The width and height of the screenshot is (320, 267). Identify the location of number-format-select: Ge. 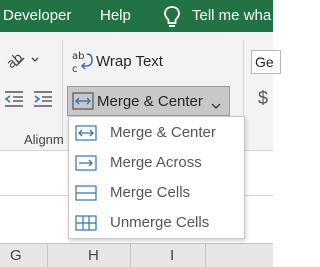
(266, 62).